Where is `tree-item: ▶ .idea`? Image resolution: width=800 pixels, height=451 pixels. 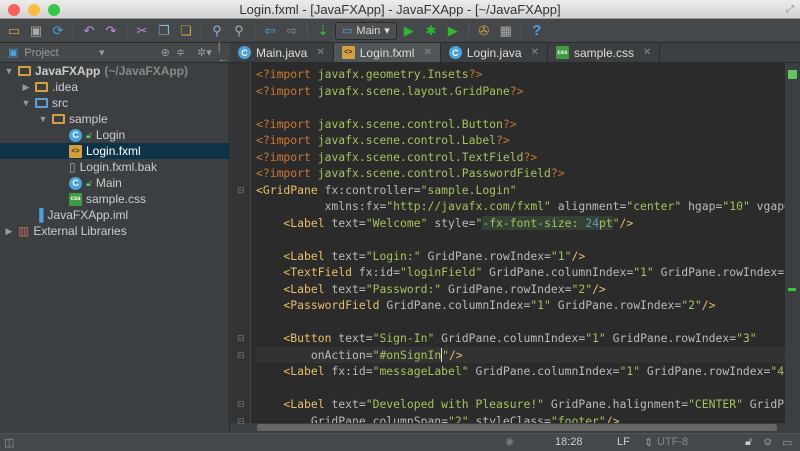 tree-item: ▶ .idea is located at coordinates (114, 87).